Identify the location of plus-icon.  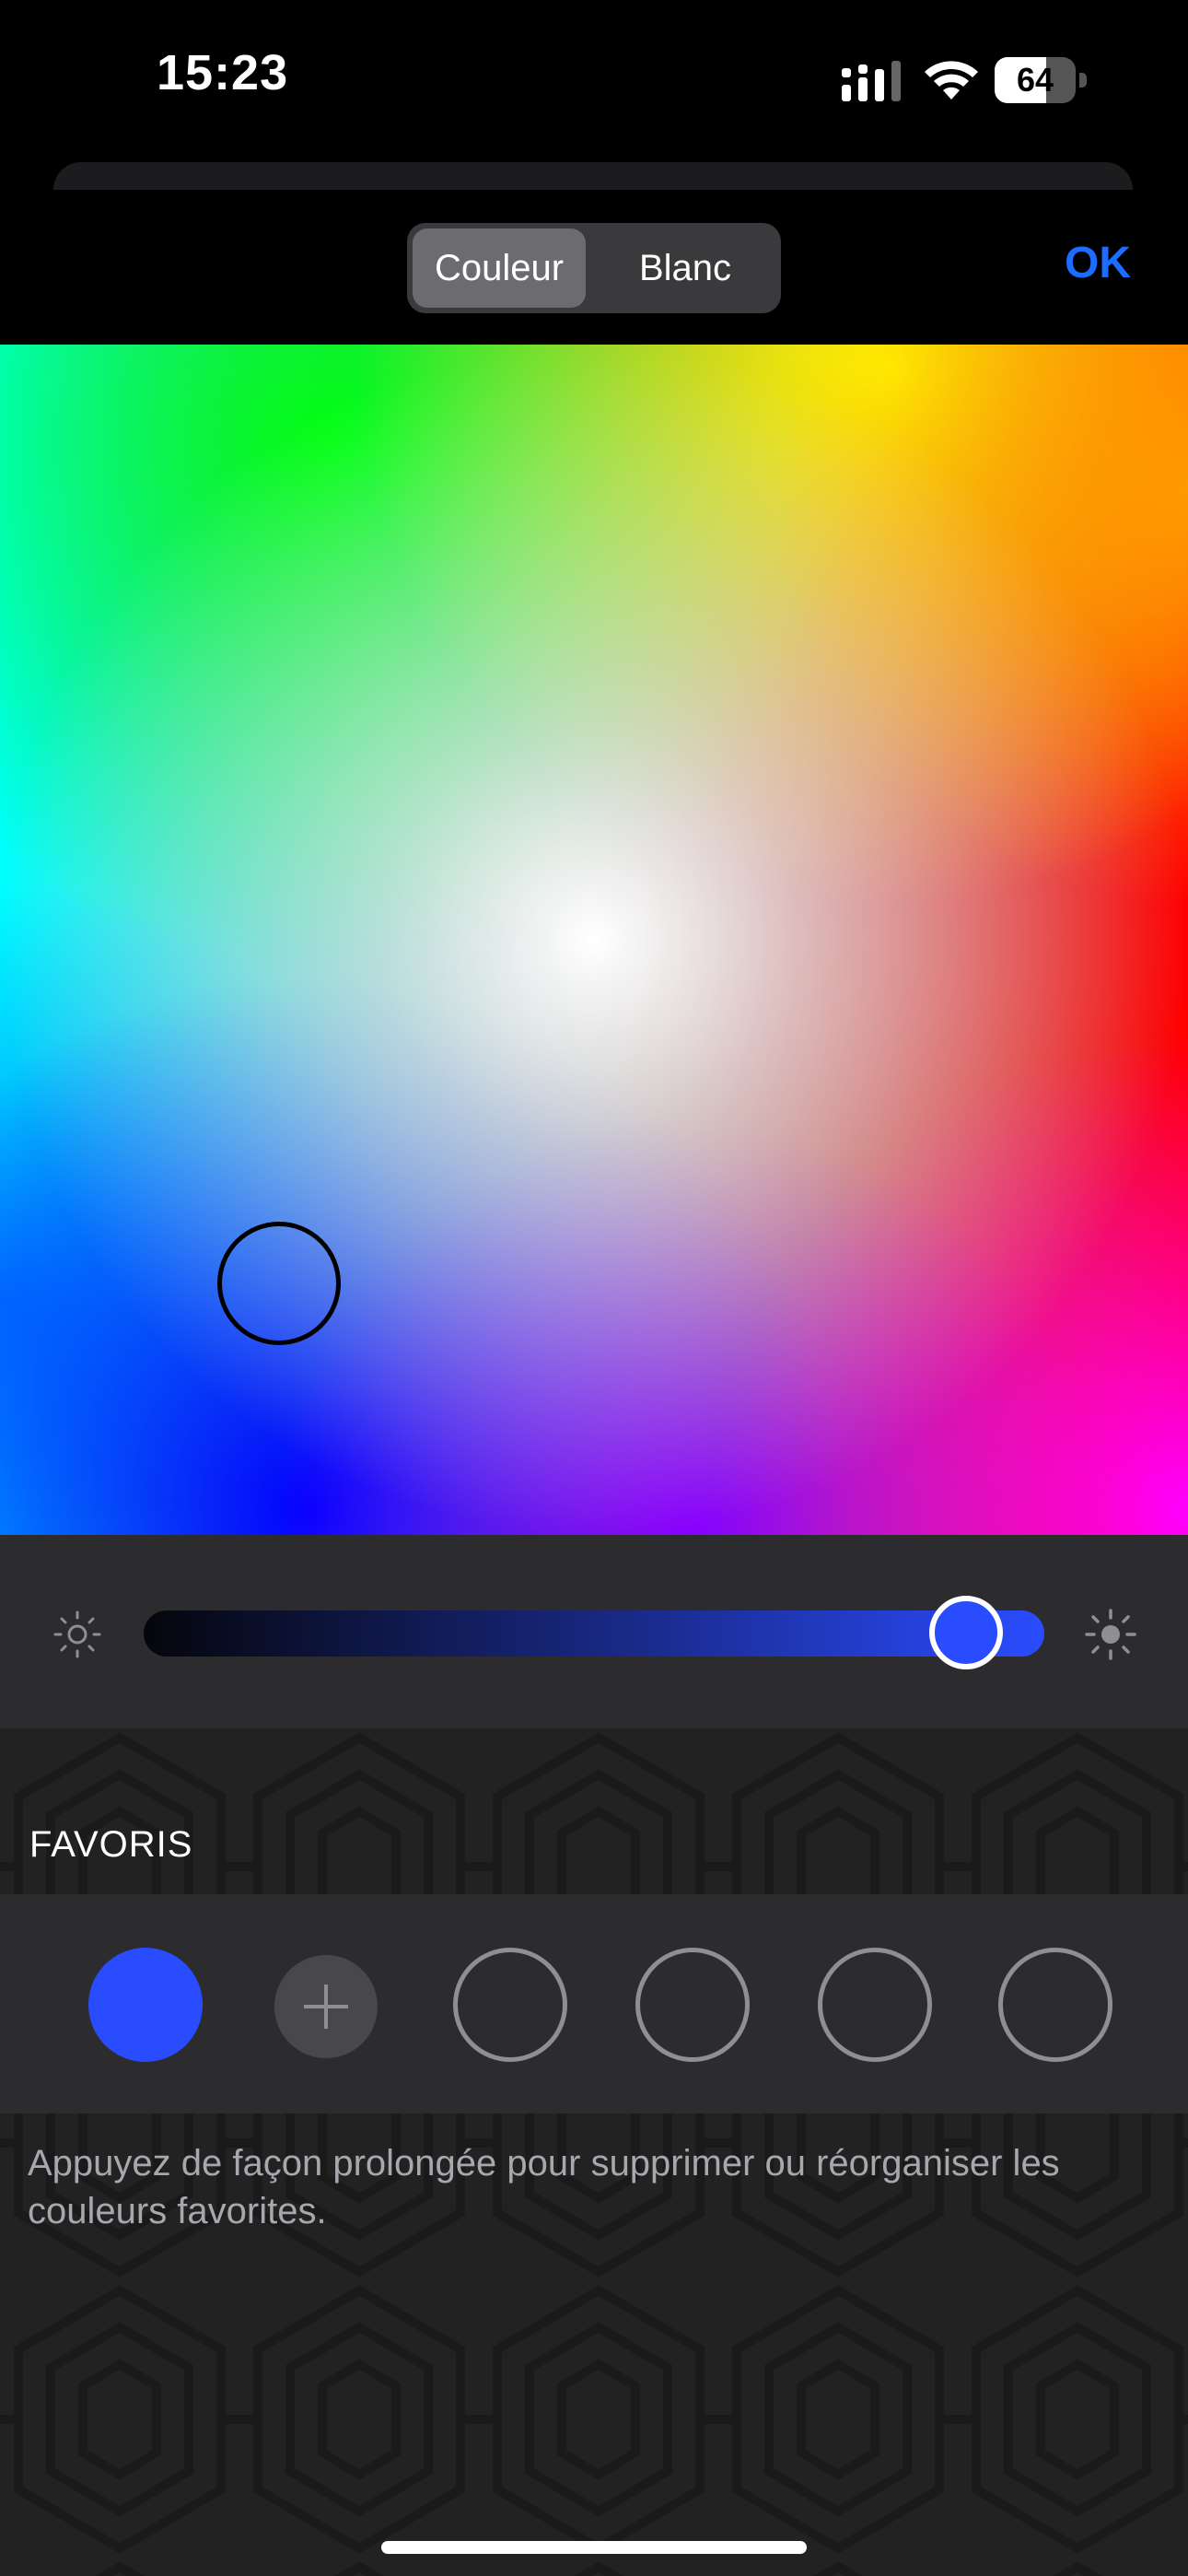
(326, 2007).